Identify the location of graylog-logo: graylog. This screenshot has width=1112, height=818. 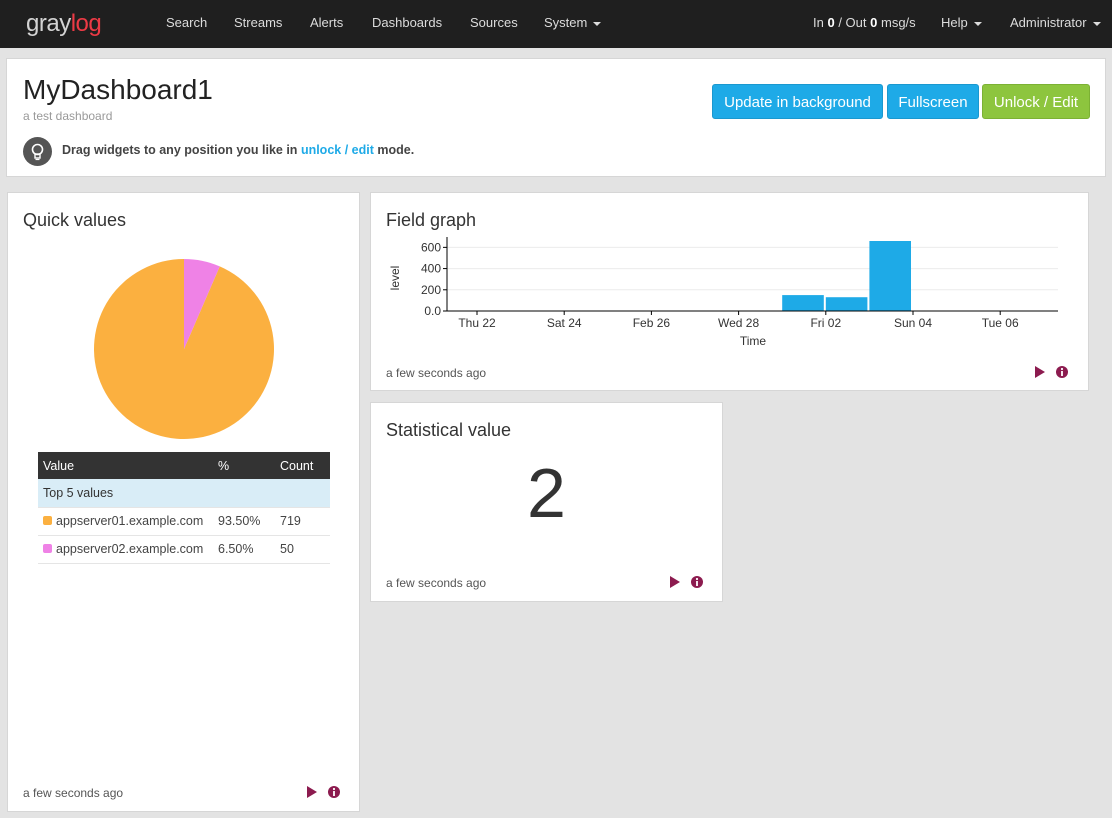
(64, 24).